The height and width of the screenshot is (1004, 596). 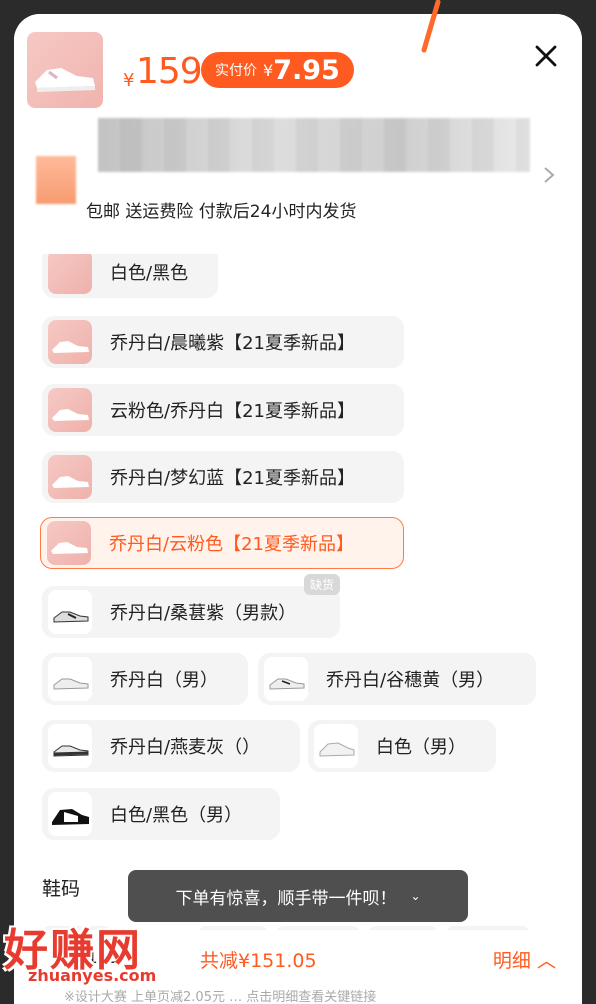 I want to click on option-item: 乔丹白/燕麦灰（）, so click(x=171, y=746).